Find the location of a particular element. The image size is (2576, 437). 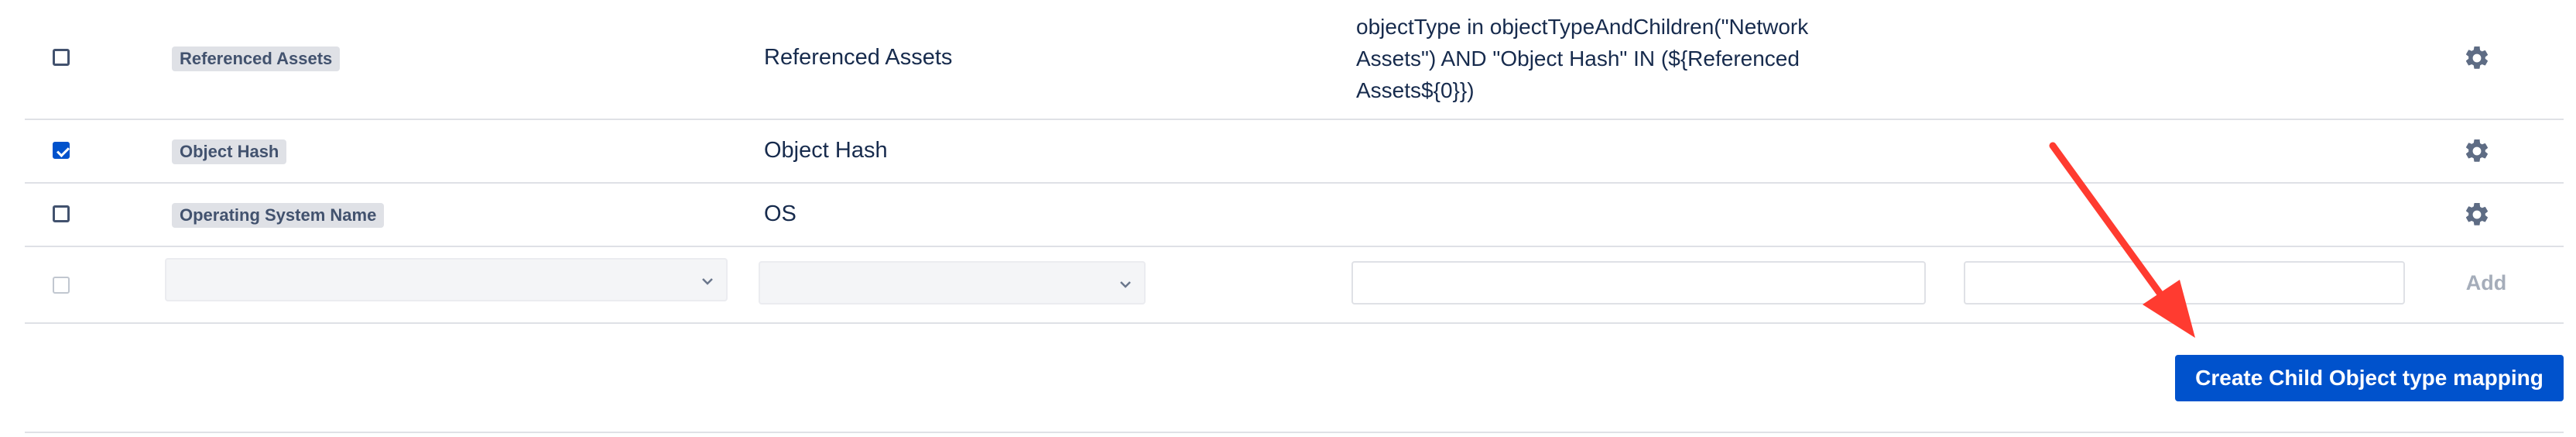

attribute-badge: Referenced Assets is located at coordinates (256, 58).